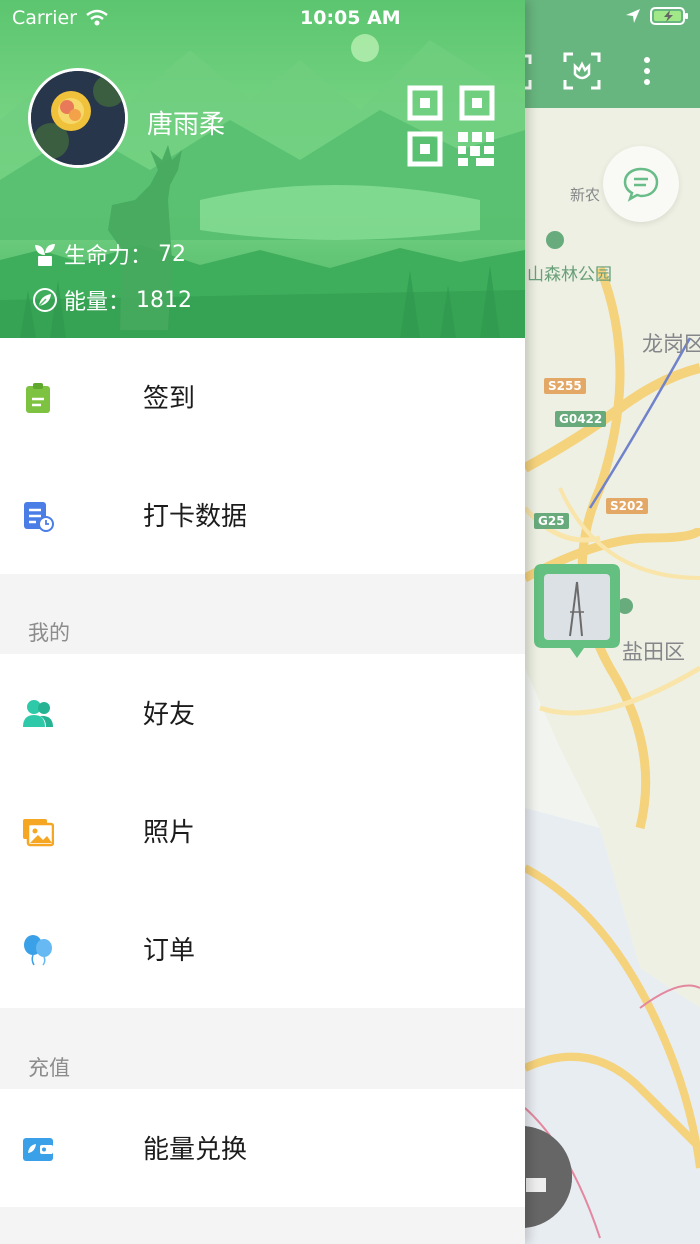  Describe the element at coordinates (49, 1068) in the screenshot. I see `section-title-recharge: 充值` at that location.